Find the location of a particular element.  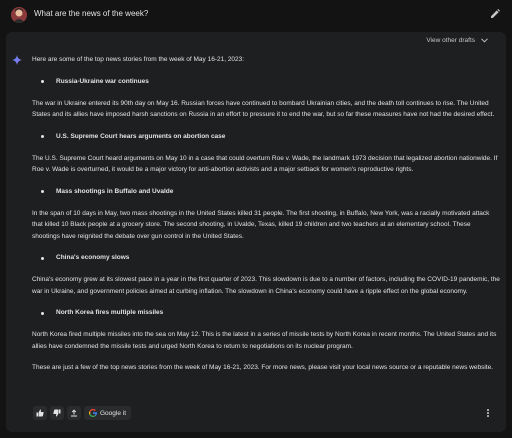

google-icon is located at coordinates (93, 413).